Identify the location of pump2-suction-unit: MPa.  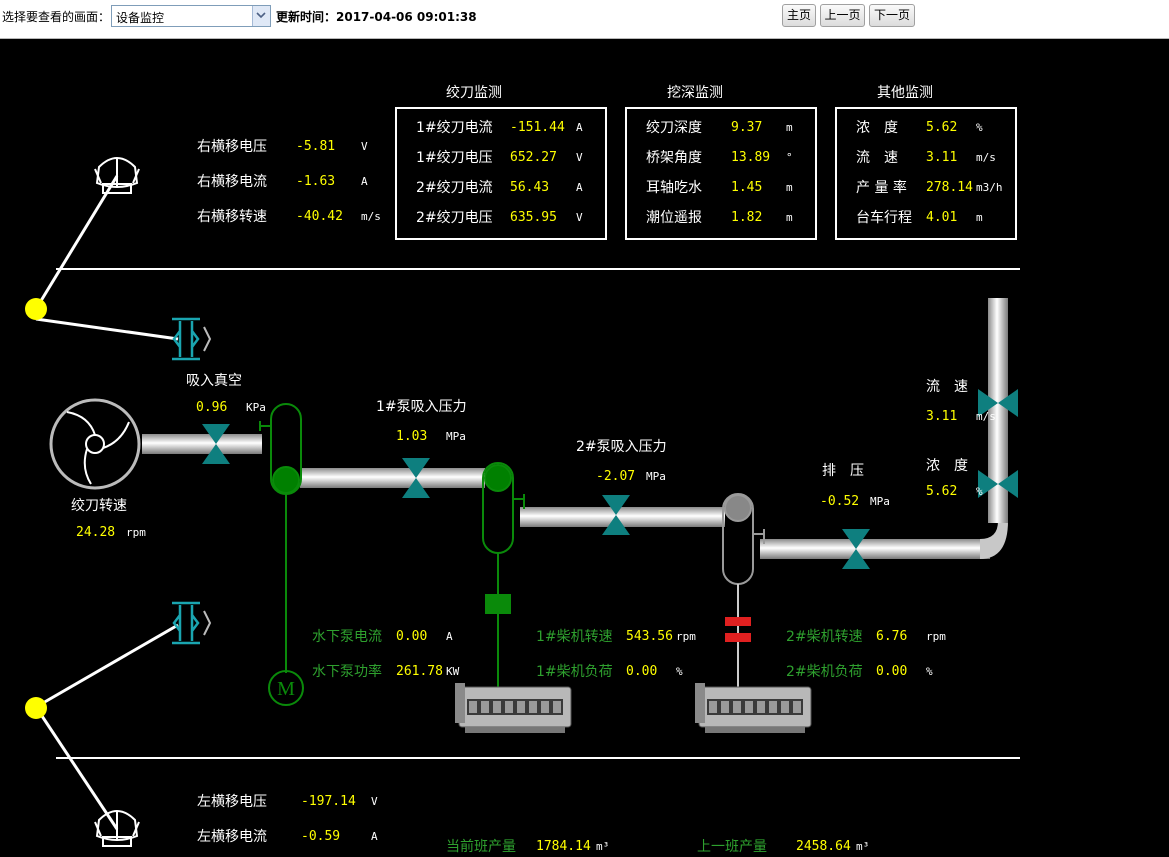
(656, 476).